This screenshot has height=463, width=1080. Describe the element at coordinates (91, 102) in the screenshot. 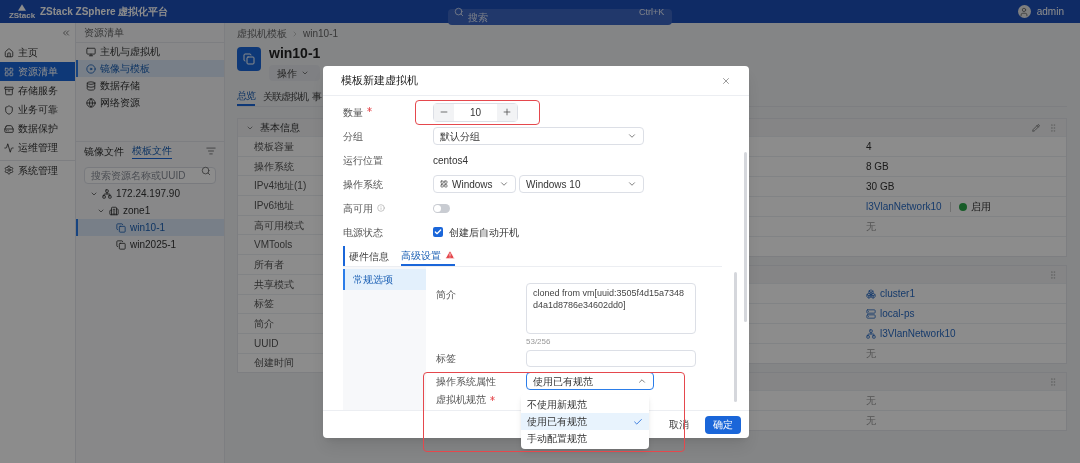

I see `globe-icon` at that location.